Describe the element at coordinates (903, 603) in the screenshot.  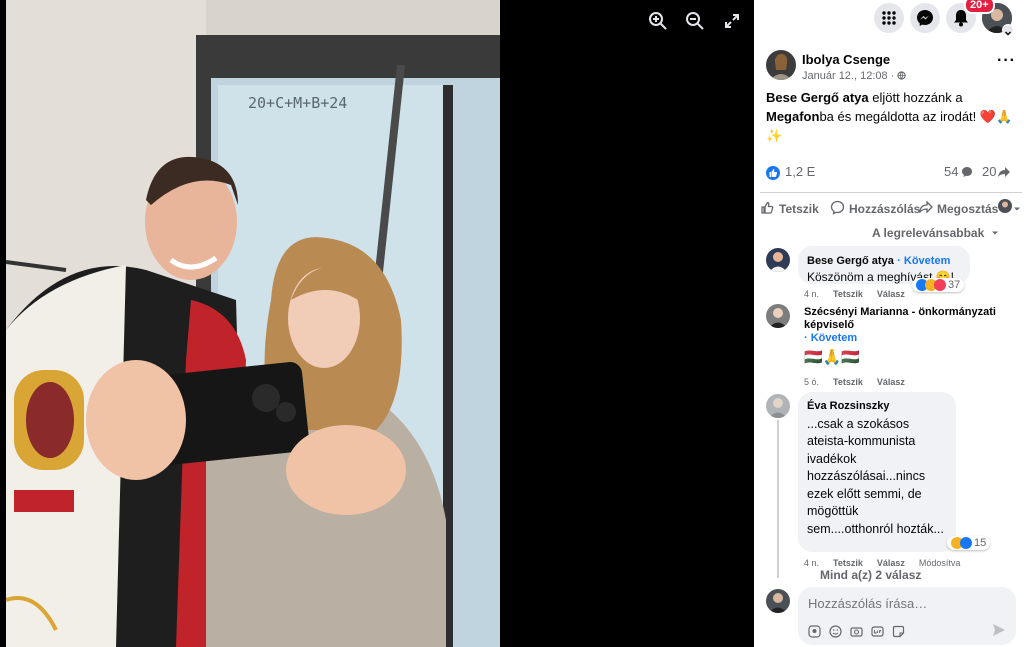
I see `comment-input` at that location.